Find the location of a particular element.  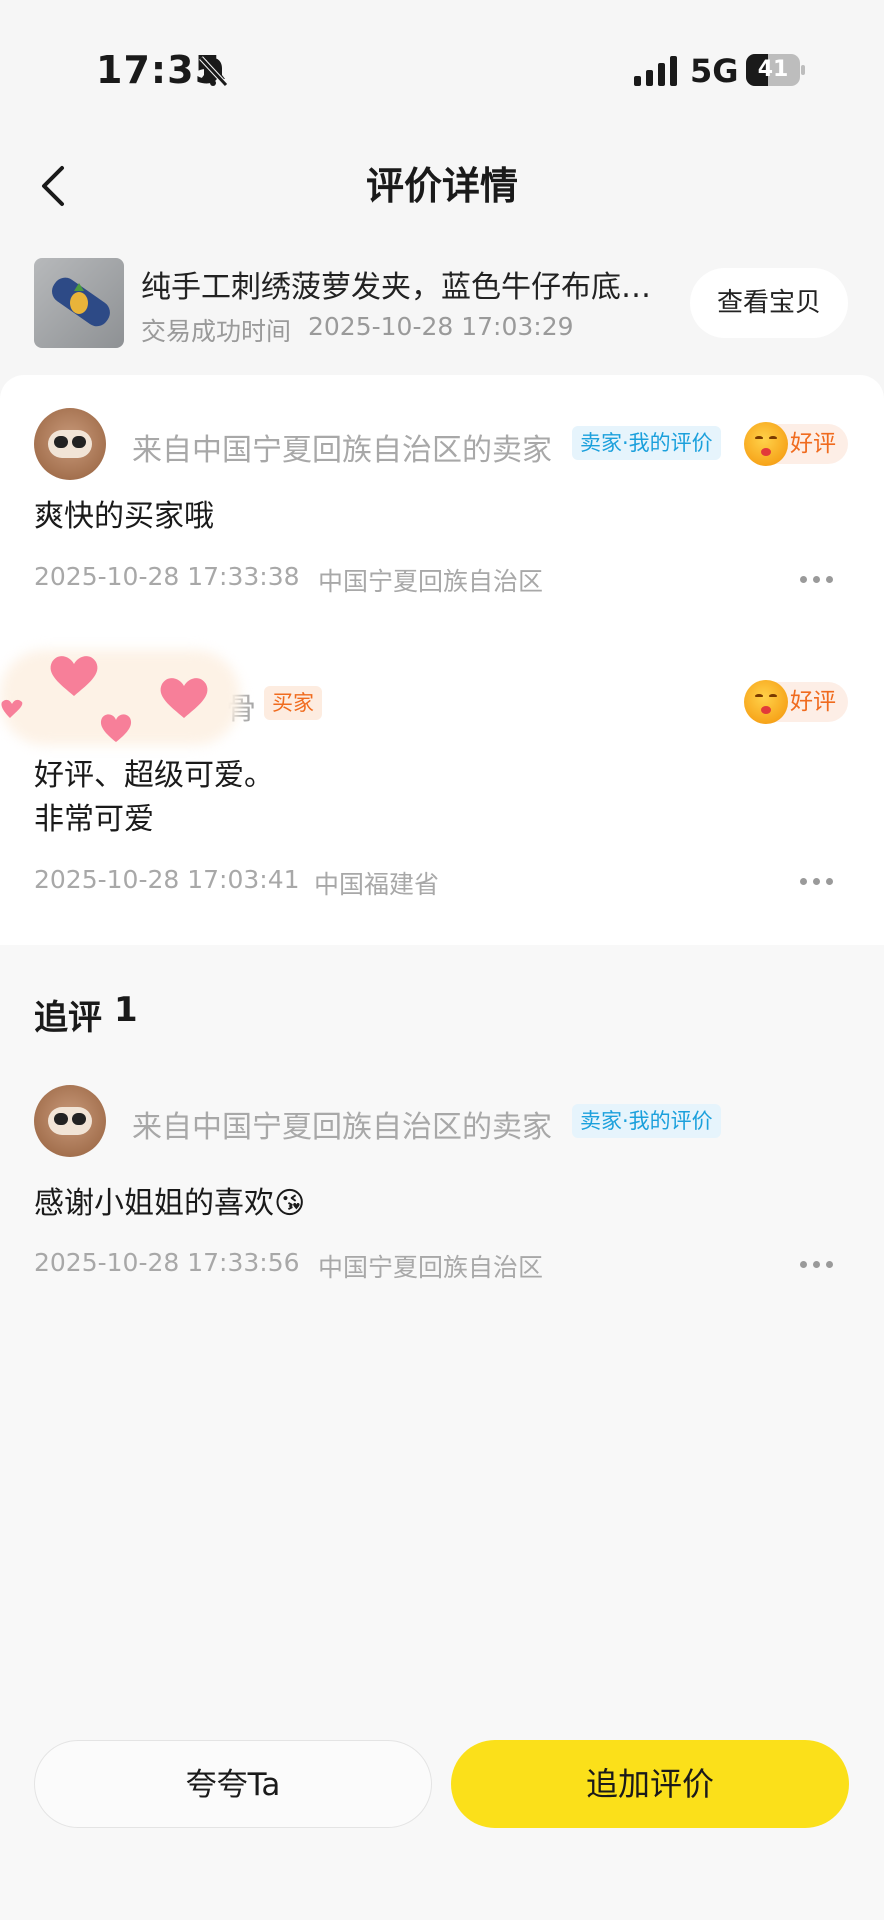

page-title: 评价详情 is located at coordinates (441, 186).